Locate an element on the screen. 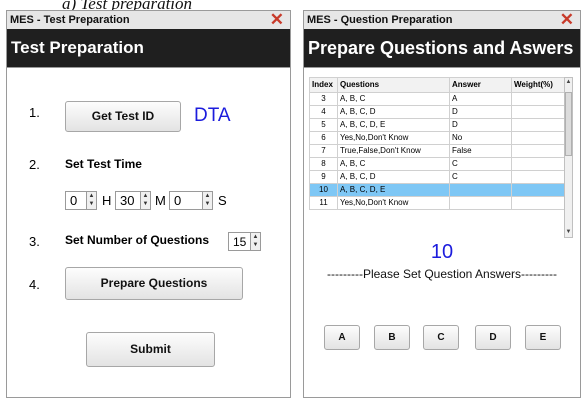 The width and height of the screenshot is (583, 398). cell-index: 11 is located at coordinates (323, 203).